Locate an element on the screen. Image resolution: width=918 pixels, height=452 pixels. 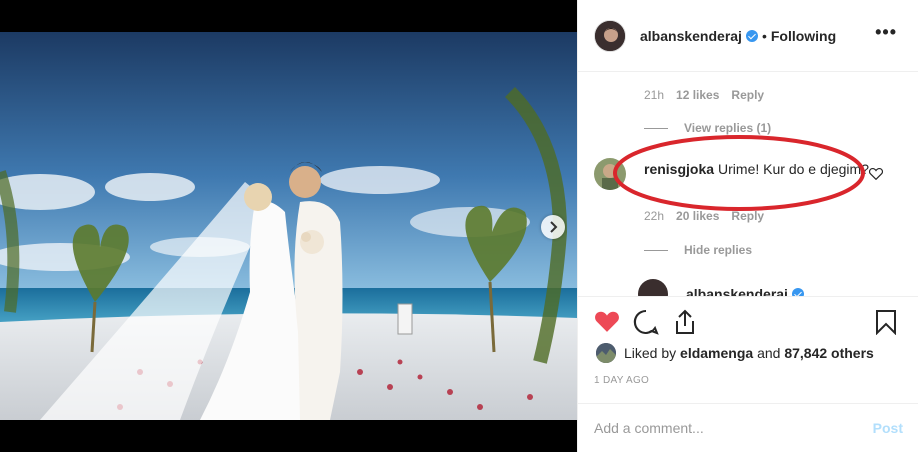
comment-likes: 12 likes is located at coordinates (697, 95).